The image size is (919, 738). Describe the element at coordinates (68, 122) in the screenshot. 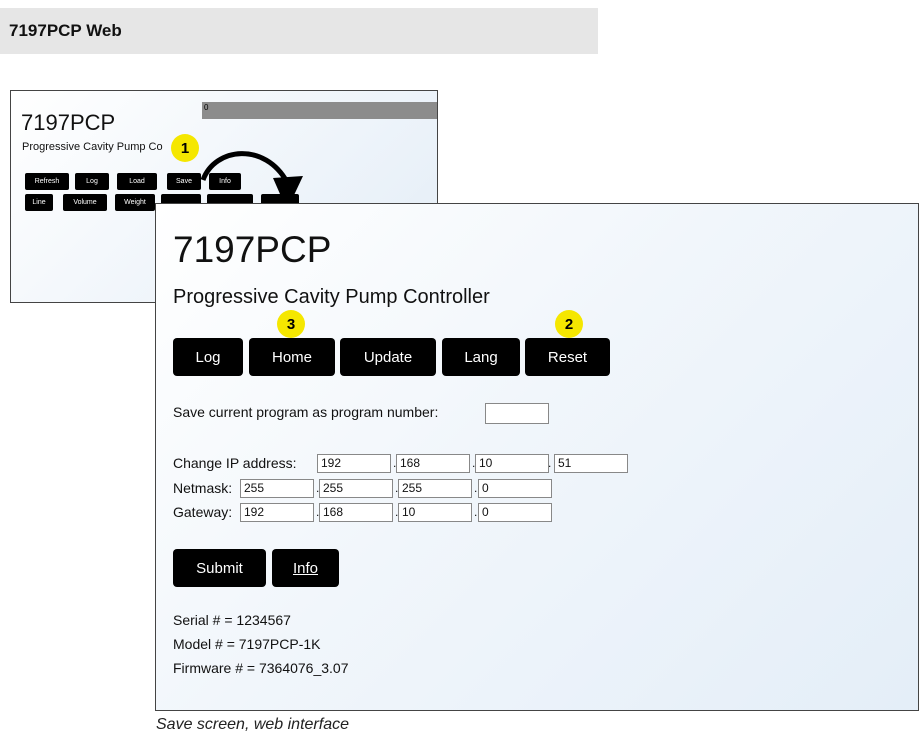

I see `small-app-title: 7197PCP` at that location.